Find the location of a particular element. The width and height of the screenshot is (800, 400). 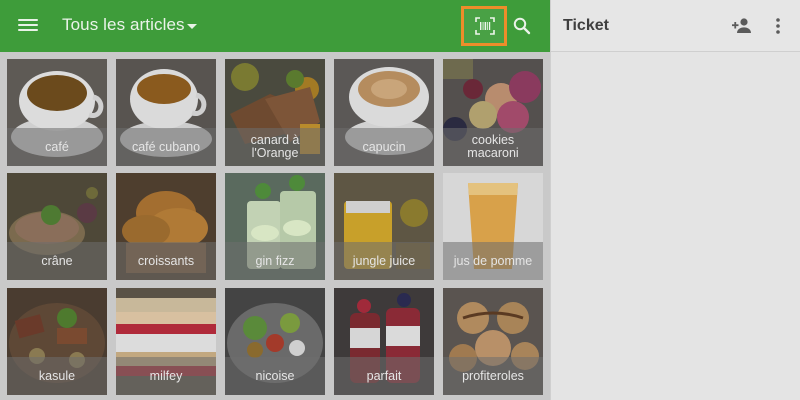

item-tile: crâne is located at coordinates (57, 226).